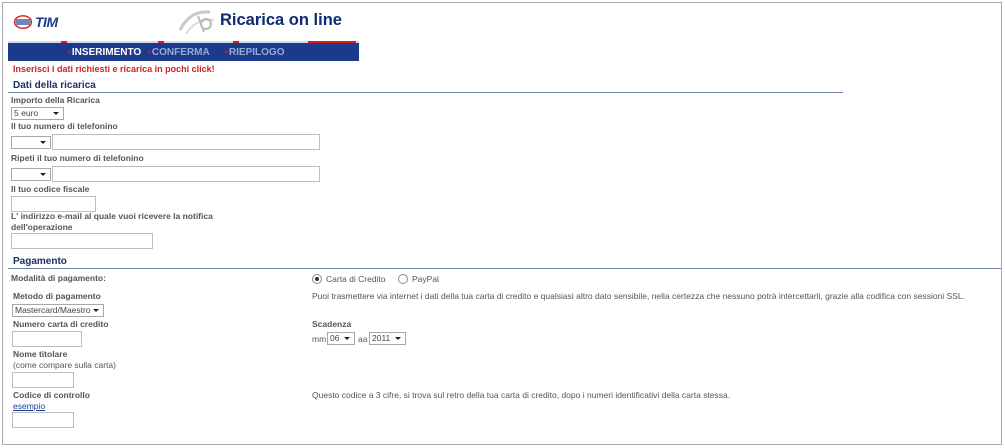 The height and width of the screenshot is (448, 1005). Describe the element at coordinates (54, 85) in the screenshot. I see `section-title-recharge: Dati della ricarica` at that location.